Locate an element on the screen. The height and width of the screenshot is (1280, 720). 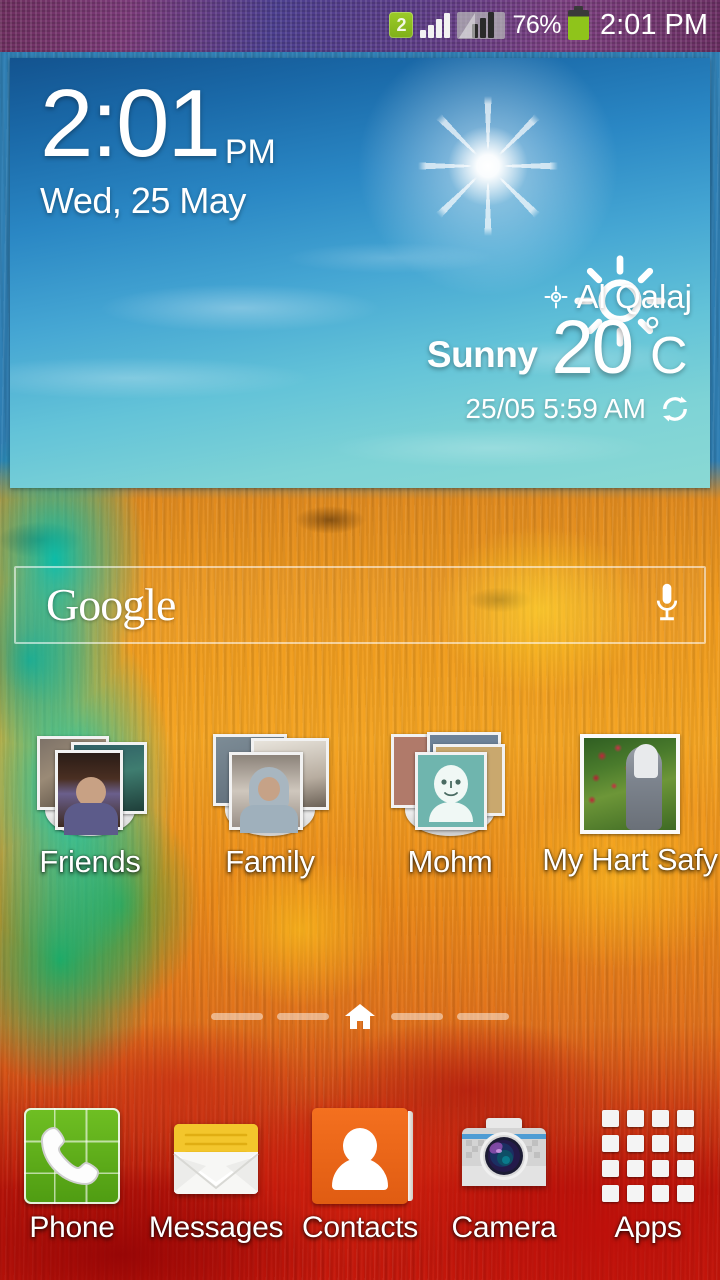
signal-bars-icon is located at coordinates (435, 25).